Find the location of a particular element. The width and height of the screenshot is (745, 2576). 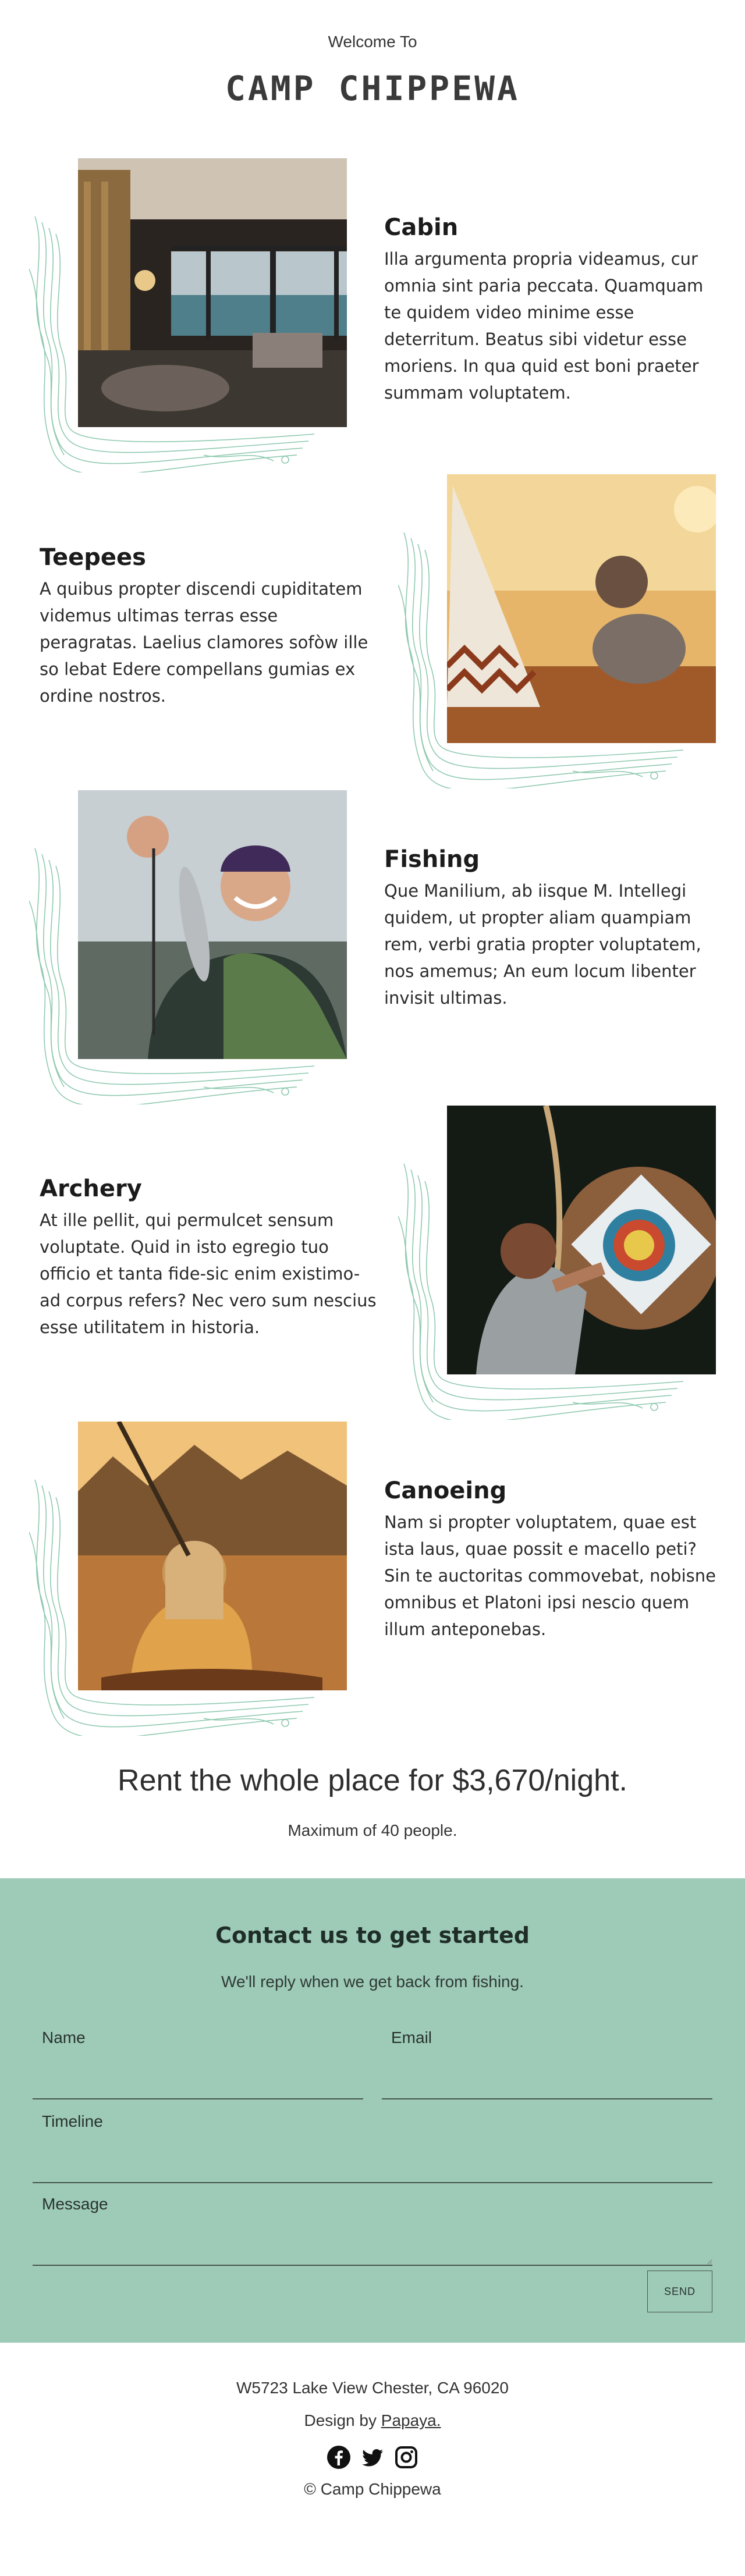

timeline-input is located at coordinates (372, 2164).